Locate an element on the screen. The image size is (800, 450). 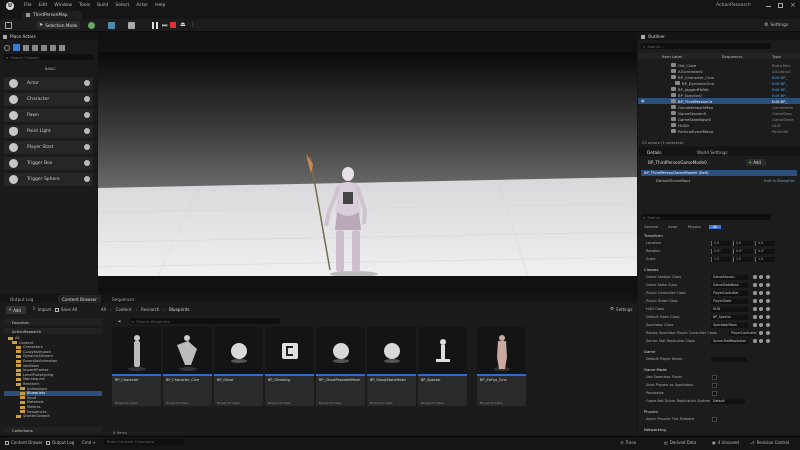
content-settings-button: ⚙ Settings is located at coordinates (621, 309).